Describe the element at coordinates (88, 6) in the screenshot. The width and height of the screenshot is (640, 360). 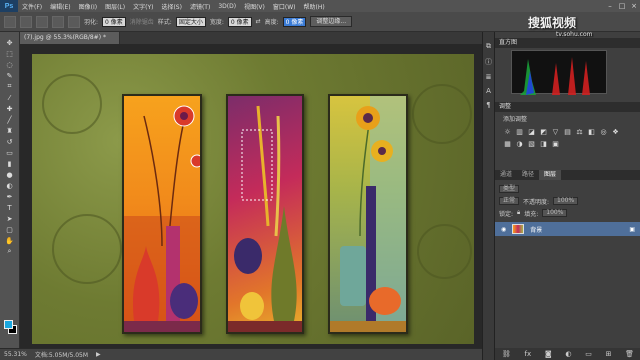
I see `menu-image: 图像(I)` at that location.